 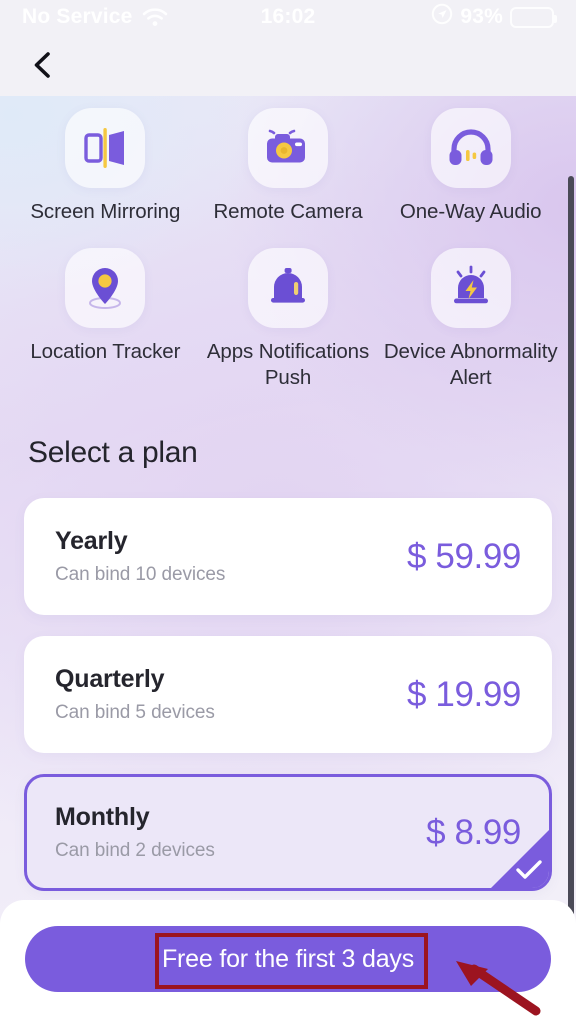 What do you see at coordinates (288, 832) in the screenshot?
I see `plan-card-monthly: Monthly Can bind 2 devices $ 8.99` at bounding box center [288, 832].